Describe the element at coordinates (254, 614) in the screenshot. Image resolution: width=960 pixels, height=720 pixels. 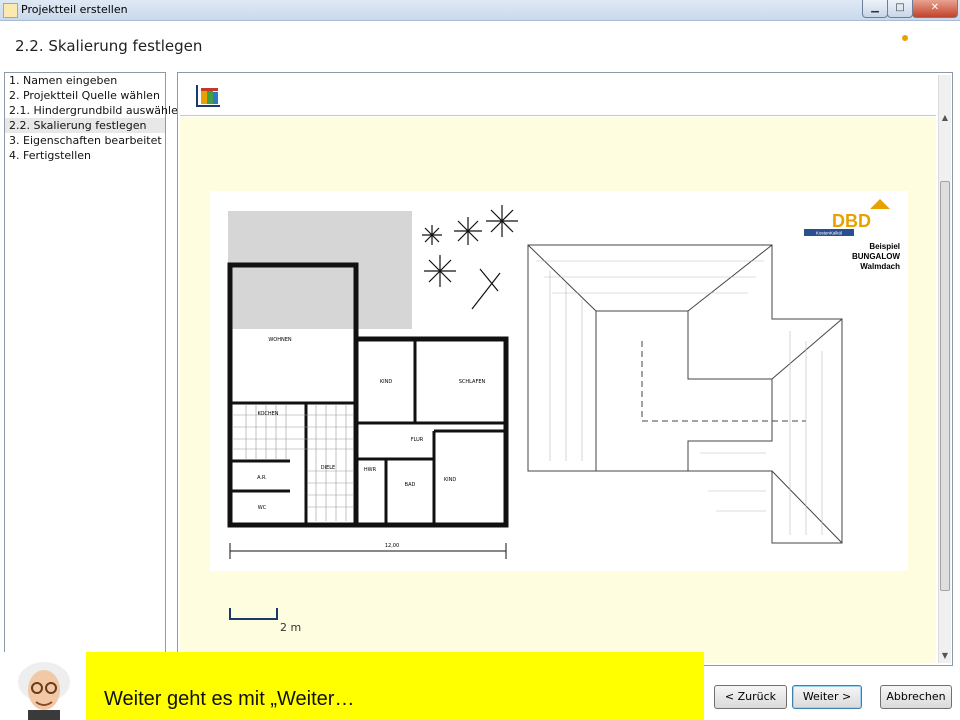
I see `scale-bar-icon` at that location.